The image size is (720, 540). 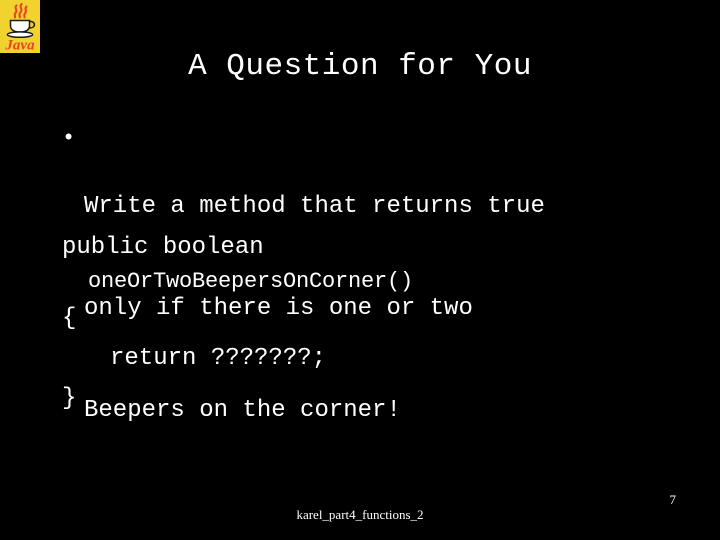 What do you see at coordinates (360, 514) in the screenshot?
I see `footer-note: karel_part4_functions_2` at bounding box center [360, 514].